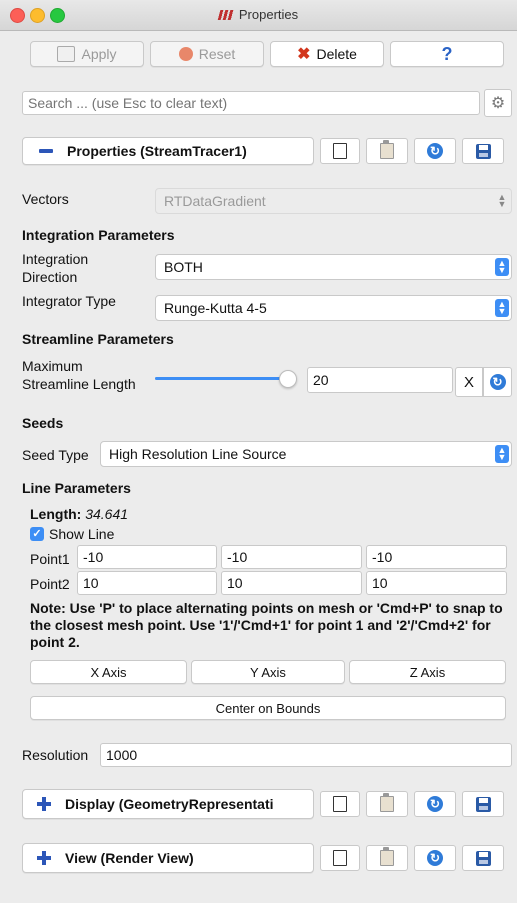 The image size is (517, 903). What do you see at coordinates (55, 455) in the screenshot?
I see `seed-type-label: Seed Type` at bounding box center [55, 455].